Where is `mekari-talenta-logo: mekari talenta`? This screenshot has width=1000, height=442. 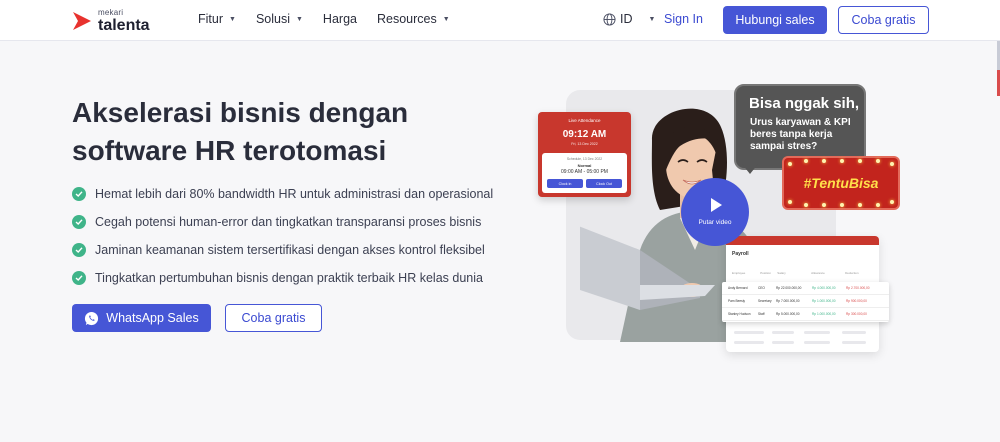
mekari-talenta-logo: mekari talenta is located at coordinates (111, 21).